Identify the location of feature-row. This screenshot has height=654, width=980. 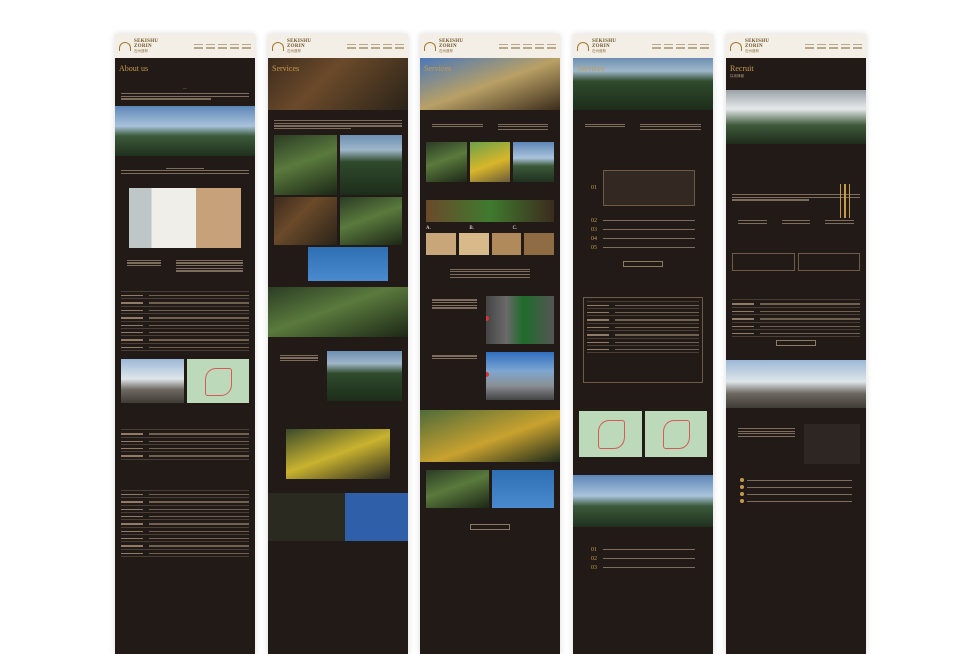
(796, 222).